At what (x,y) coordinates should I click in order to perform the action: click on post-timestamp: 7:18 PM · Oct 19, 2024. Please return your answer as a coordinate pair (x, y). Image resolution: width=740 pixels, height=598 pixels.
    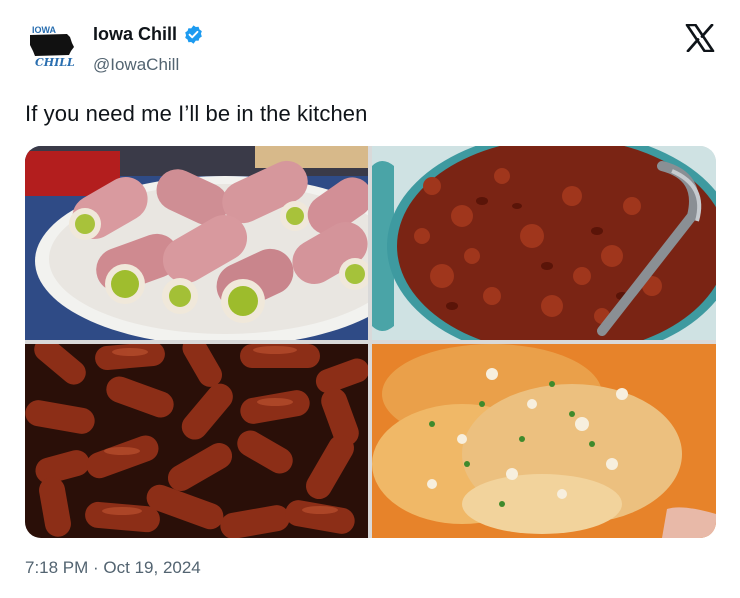
    Looking at the image, I should click on (113, 568).